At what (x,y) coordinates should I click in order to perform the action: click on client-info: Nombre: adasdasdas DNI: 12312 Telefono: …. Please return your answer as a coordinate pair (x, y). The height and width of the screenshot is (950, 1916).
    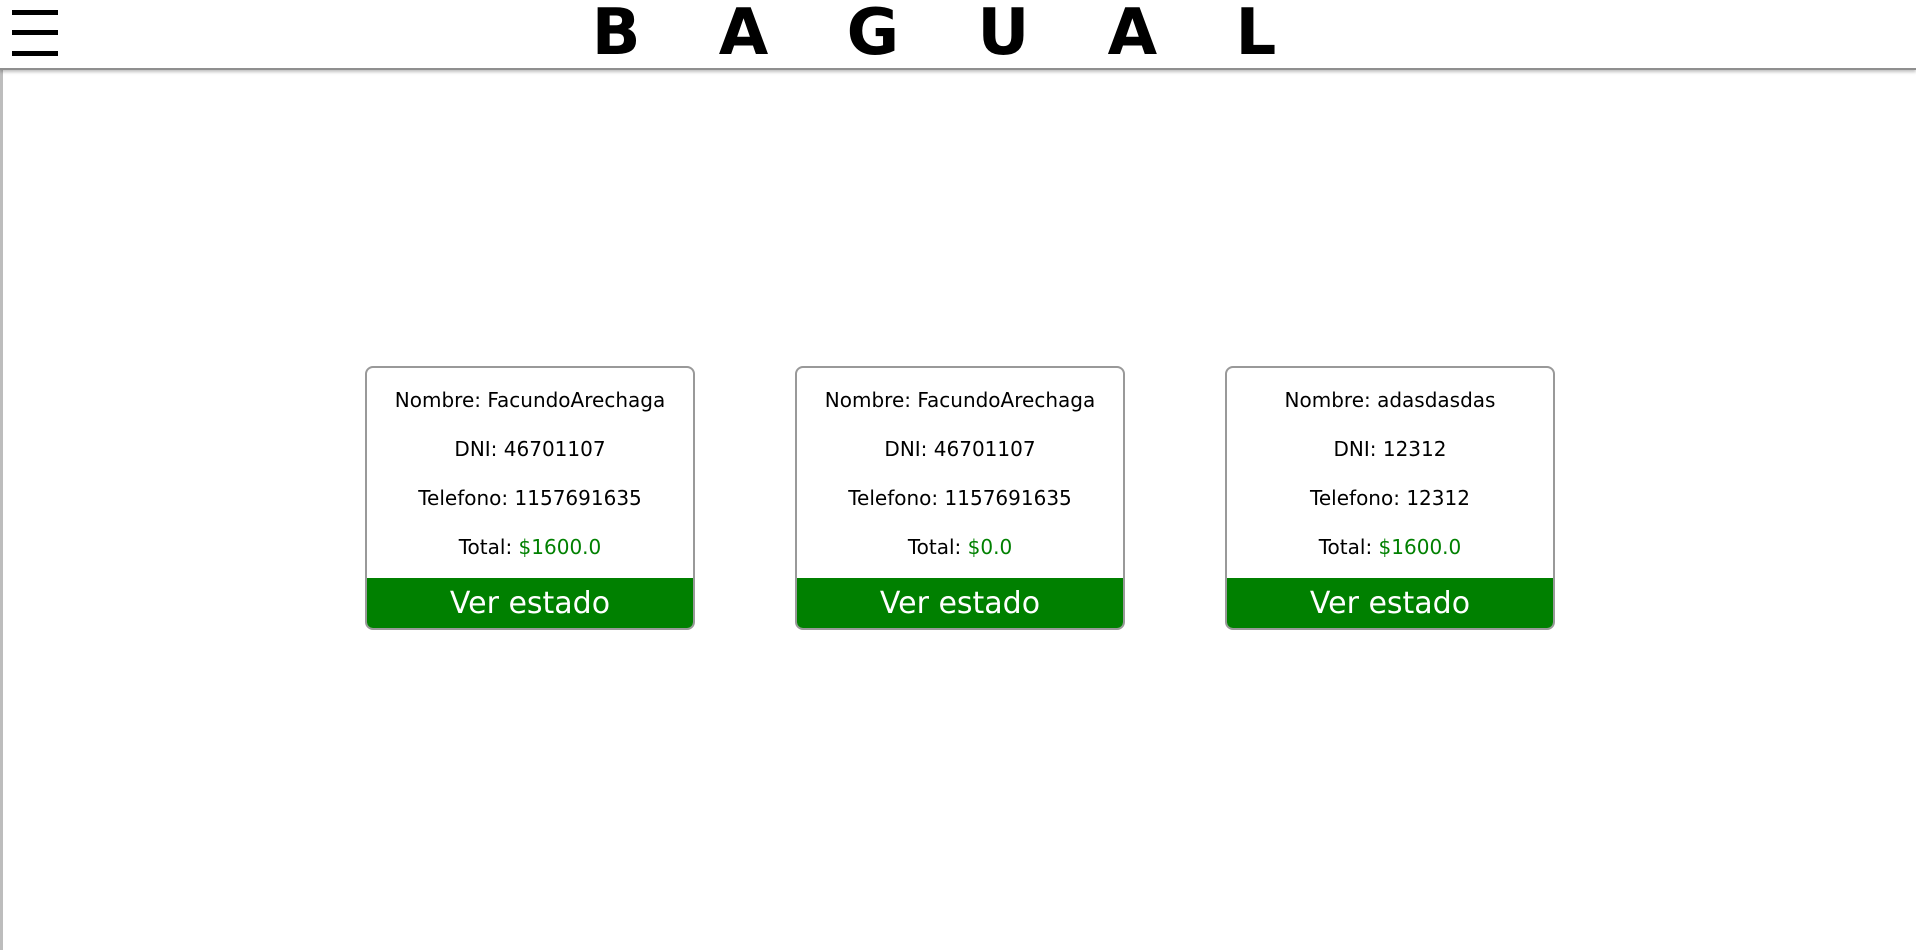
    Looking at the image, I should click on (1390, 474).